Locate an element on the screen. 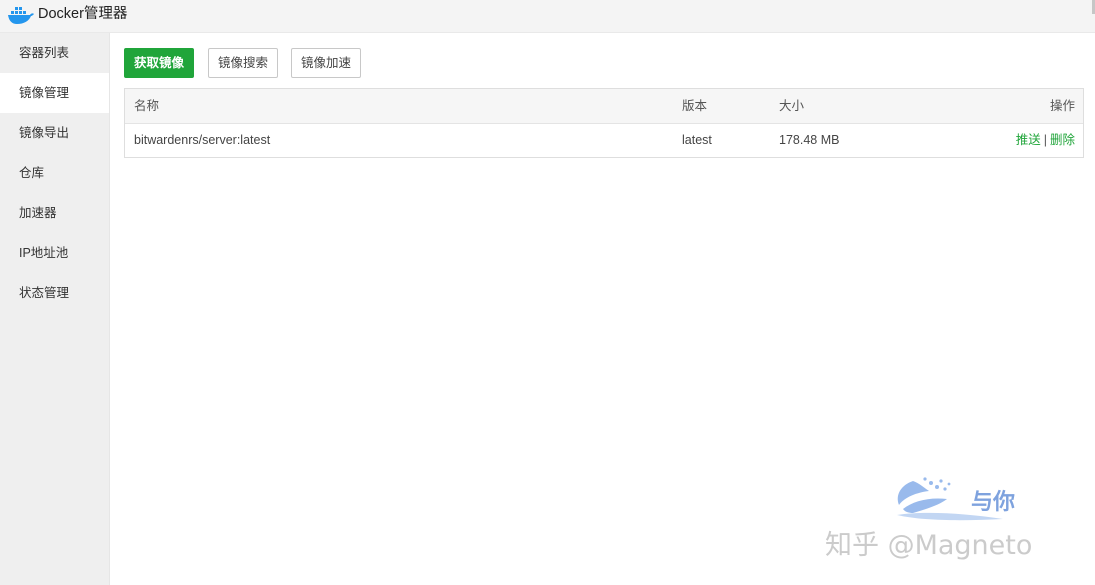 The width and height of the screenshot is (1095, 585). docker-whale-icon is located at coordinates (21, 15).